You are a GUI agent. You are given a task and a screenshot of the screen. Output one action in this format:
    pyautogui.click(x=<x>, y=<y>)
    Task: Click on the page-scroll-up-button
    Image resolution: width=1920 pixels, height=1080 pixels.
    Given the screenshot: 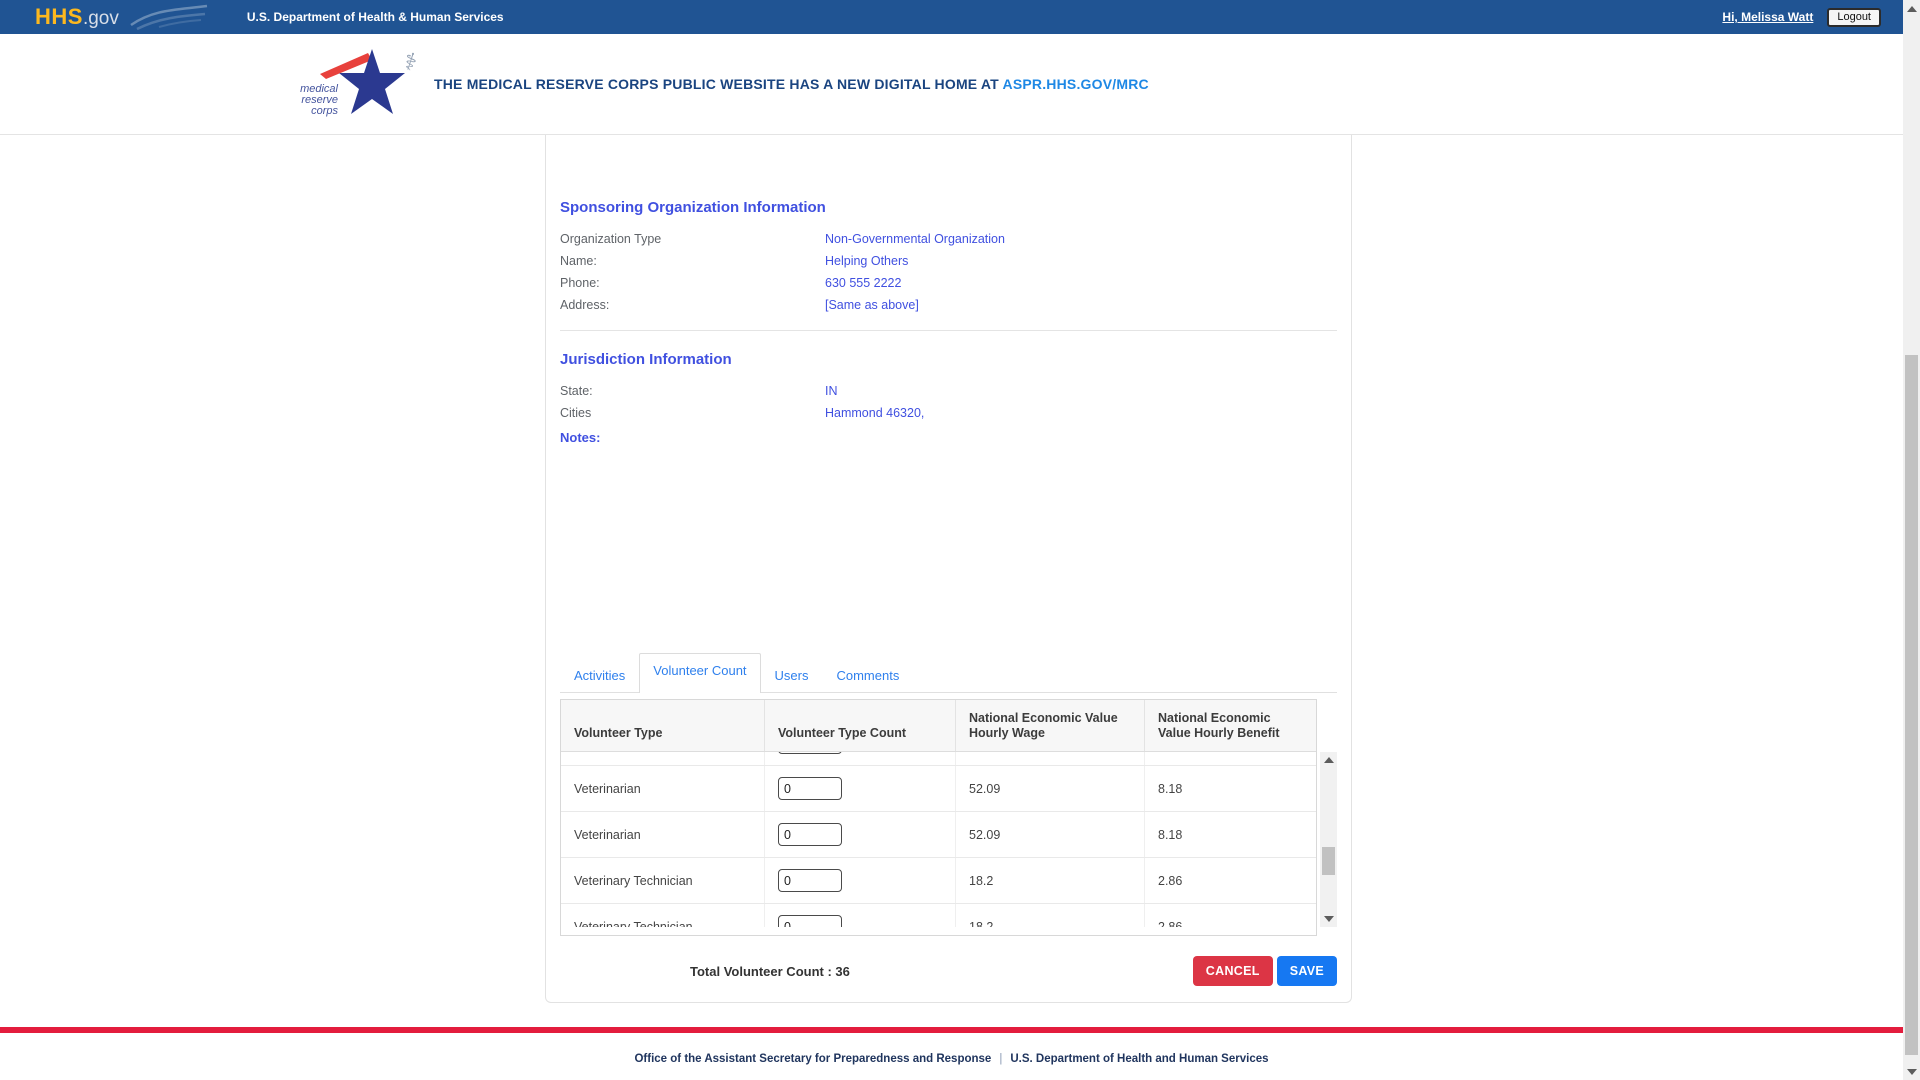 What is the action you would take?
    pyautogui.click(x=1911, y=8)
    